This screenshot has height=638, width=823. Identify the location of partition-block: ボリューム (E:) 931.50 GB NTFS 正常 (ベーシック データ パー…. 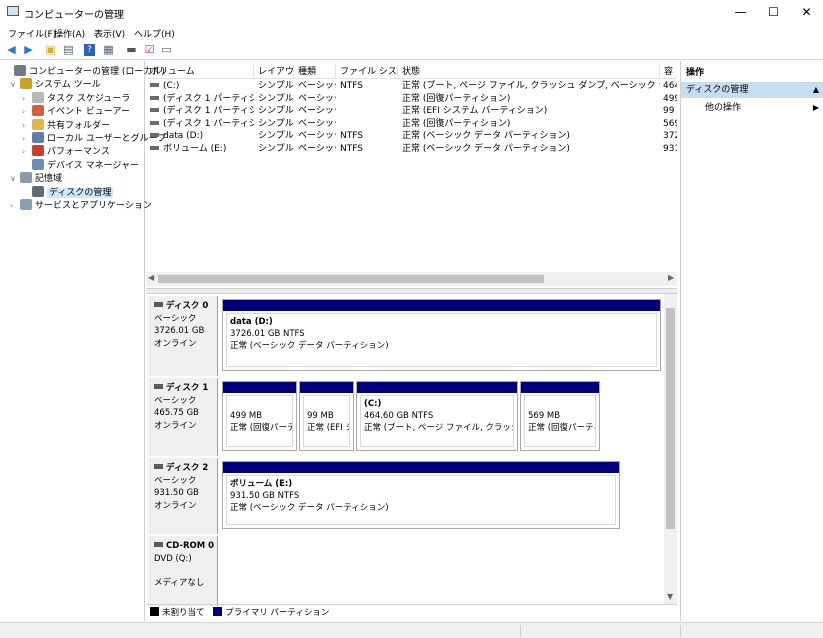
(421, 495).